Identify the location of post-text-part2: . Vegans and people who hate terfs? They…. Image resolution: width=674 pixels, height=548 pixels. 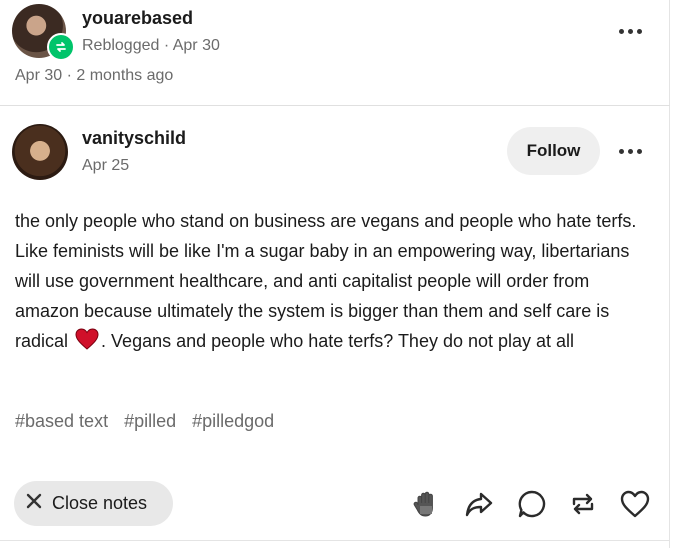
(338, 341).